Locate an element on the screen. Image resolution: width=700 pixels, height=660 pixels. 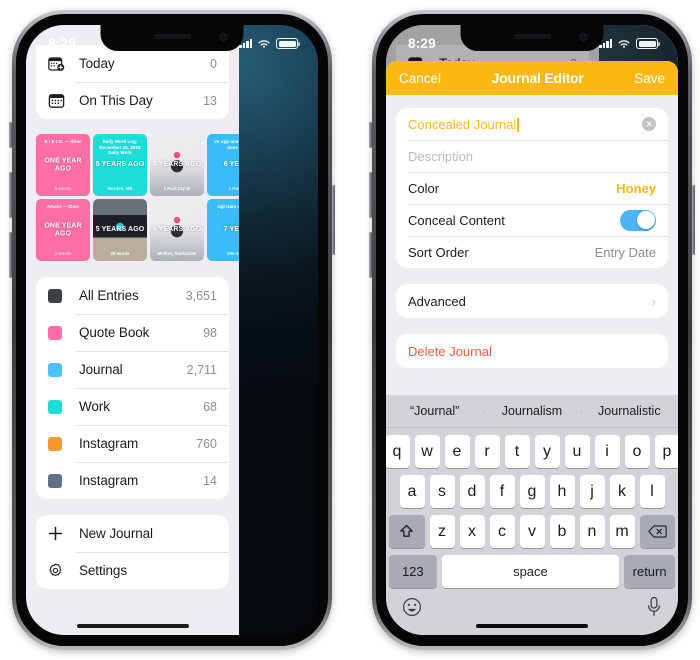
memory-card: 5 YEARS AGO 28 words is located at coordinates (120, 230).